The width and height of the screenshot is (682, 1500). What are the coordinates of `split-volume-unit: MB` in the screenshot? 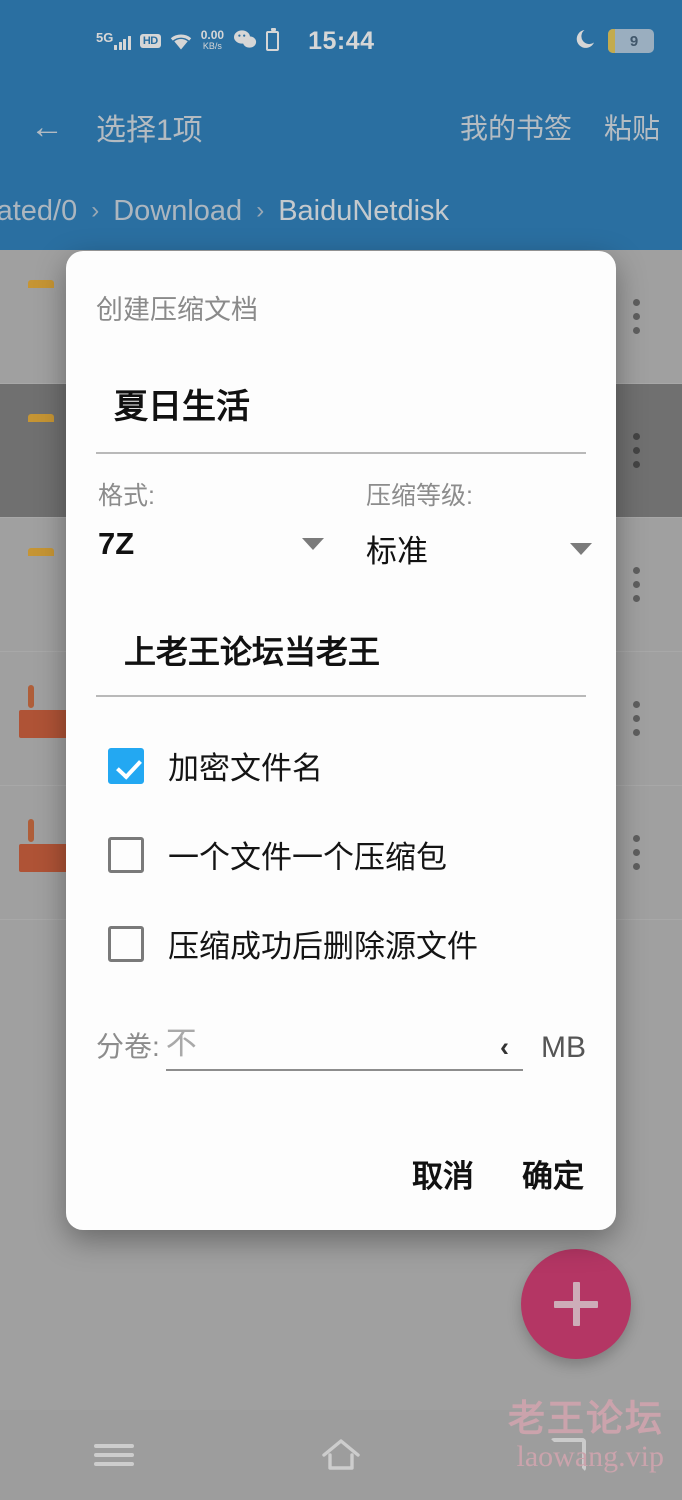 It's located at (563, 1047).